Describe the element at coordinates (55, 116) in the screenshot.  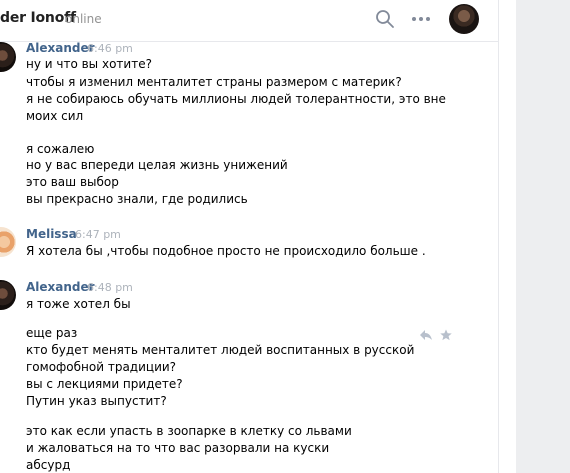
I see `message-line: моих сил` at that location.